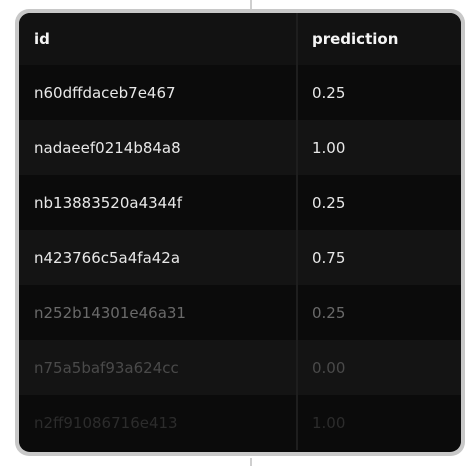  What do you see at coordinates (240, 367) in the screenshot?
I see `table-row: n75a5baf93a624cc 0.00` at bounding box center [240, 367].